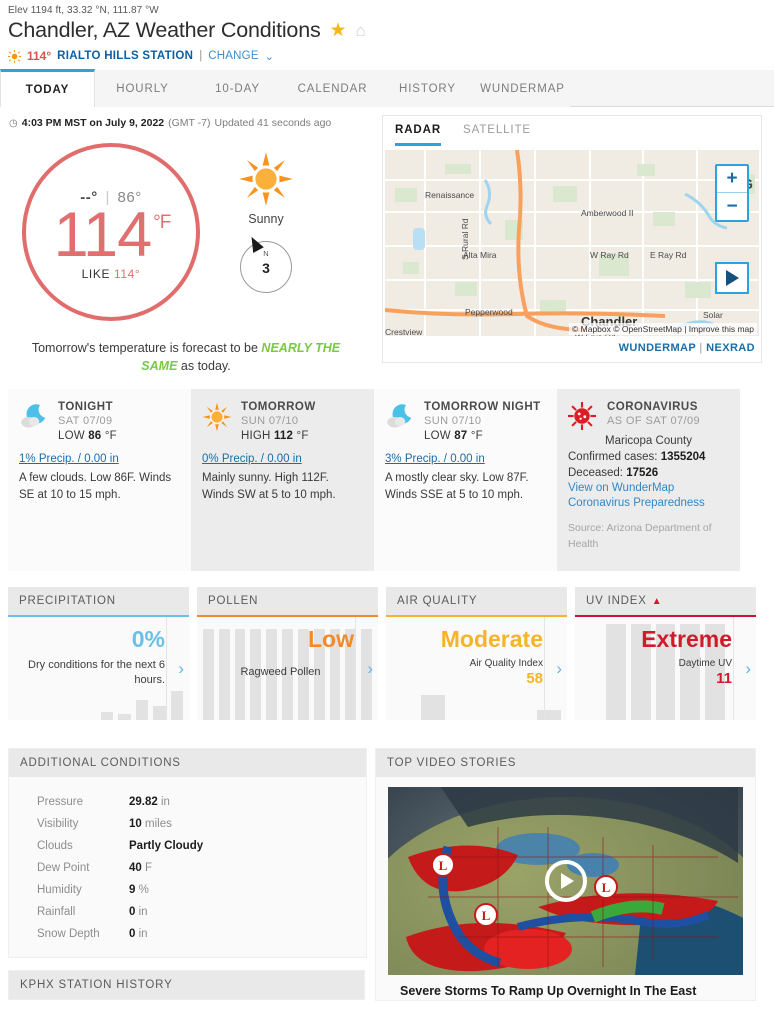 The width and height of the screenshot is (774, 1024). Describe the element at coordinates (63, 868) in the screenshot. I see `condition-key: Dew Point` at that location.